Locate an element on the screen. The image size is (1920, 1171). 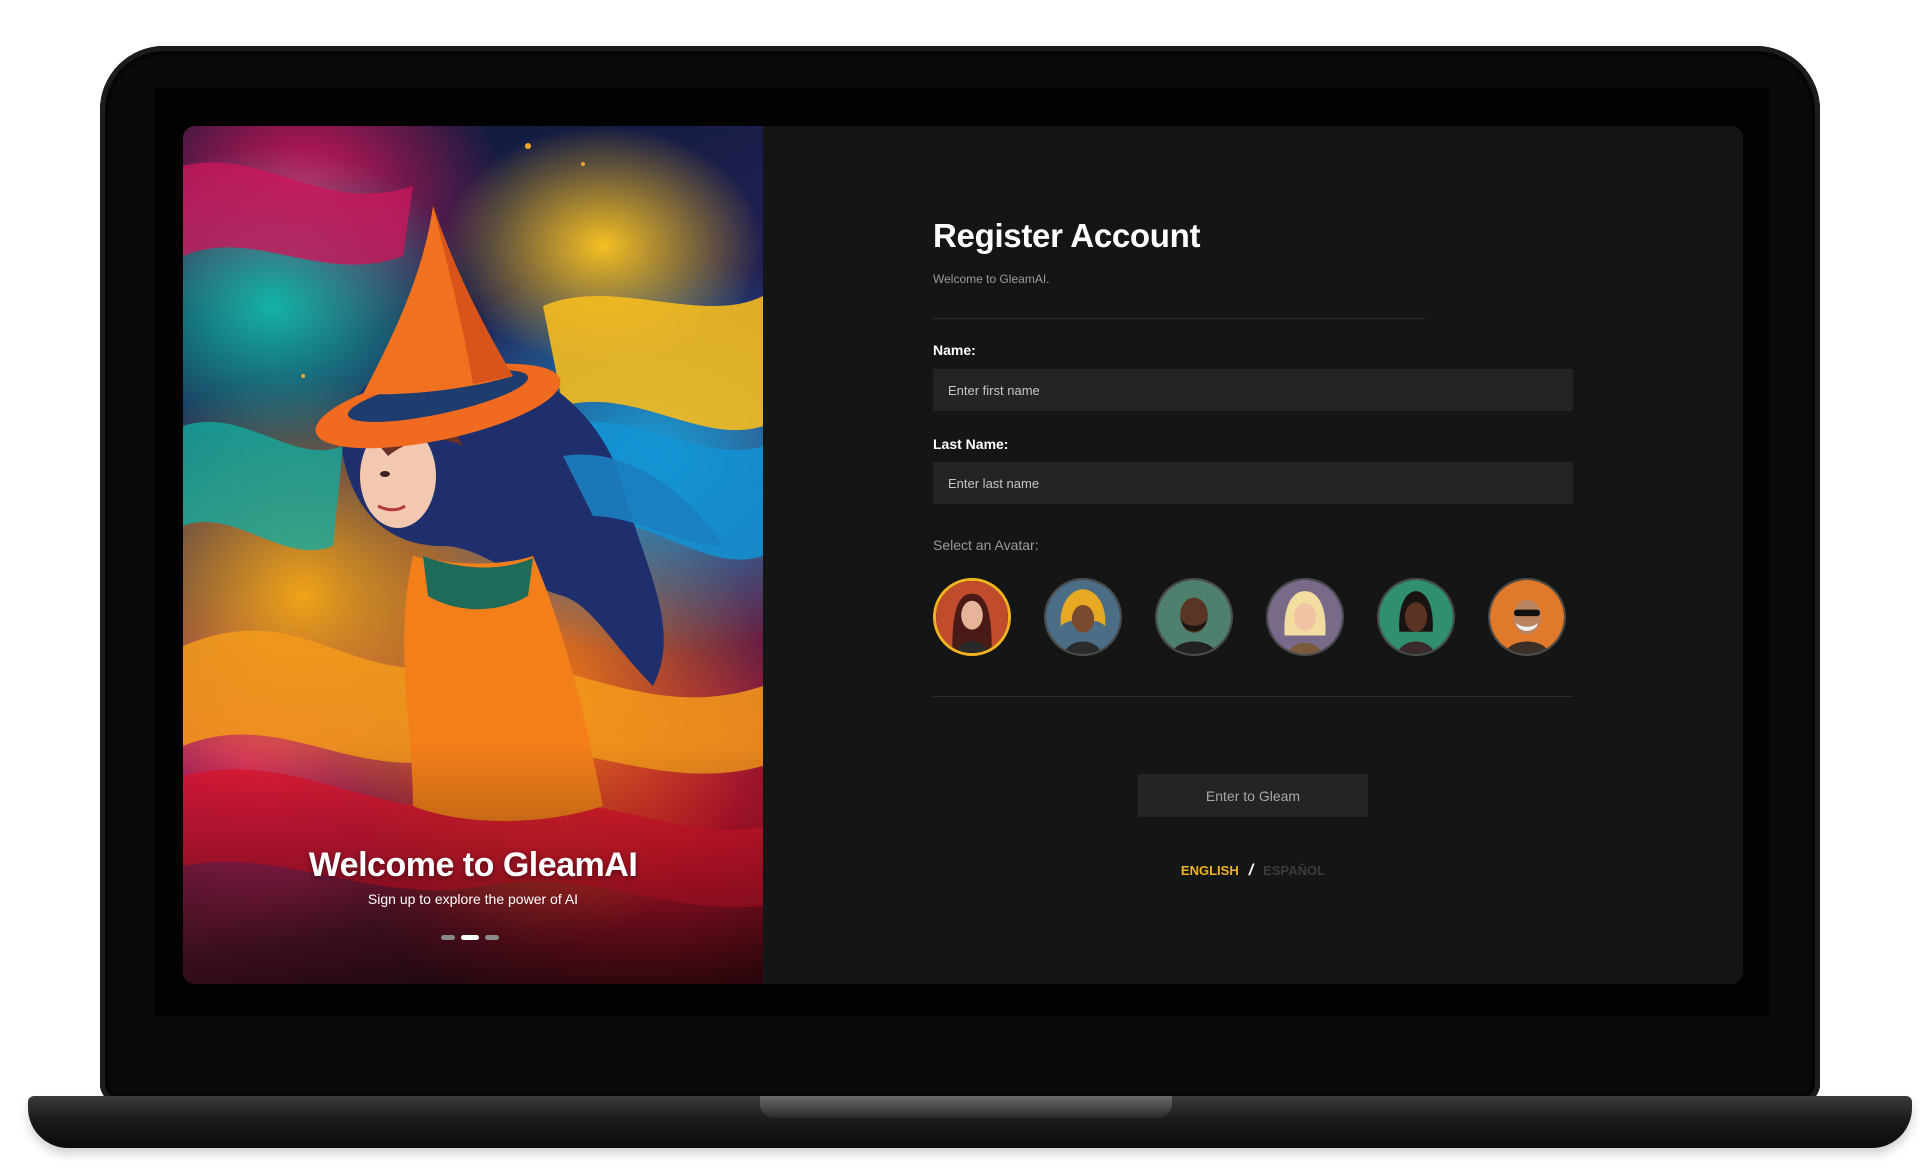
page-subtitle: Welcome to GleamAI. is located at coordinates (991, 279).